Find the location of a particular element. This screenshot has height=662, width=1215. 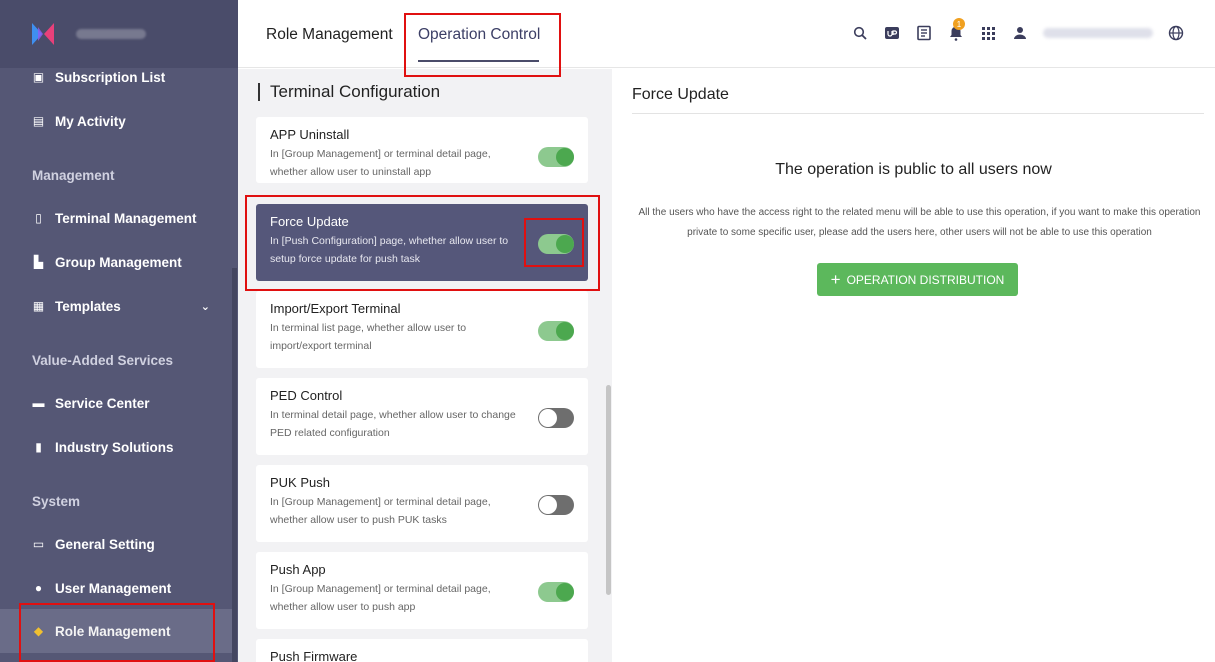

sidebar-item-label: Group Management is located at coordinates (118, 262).